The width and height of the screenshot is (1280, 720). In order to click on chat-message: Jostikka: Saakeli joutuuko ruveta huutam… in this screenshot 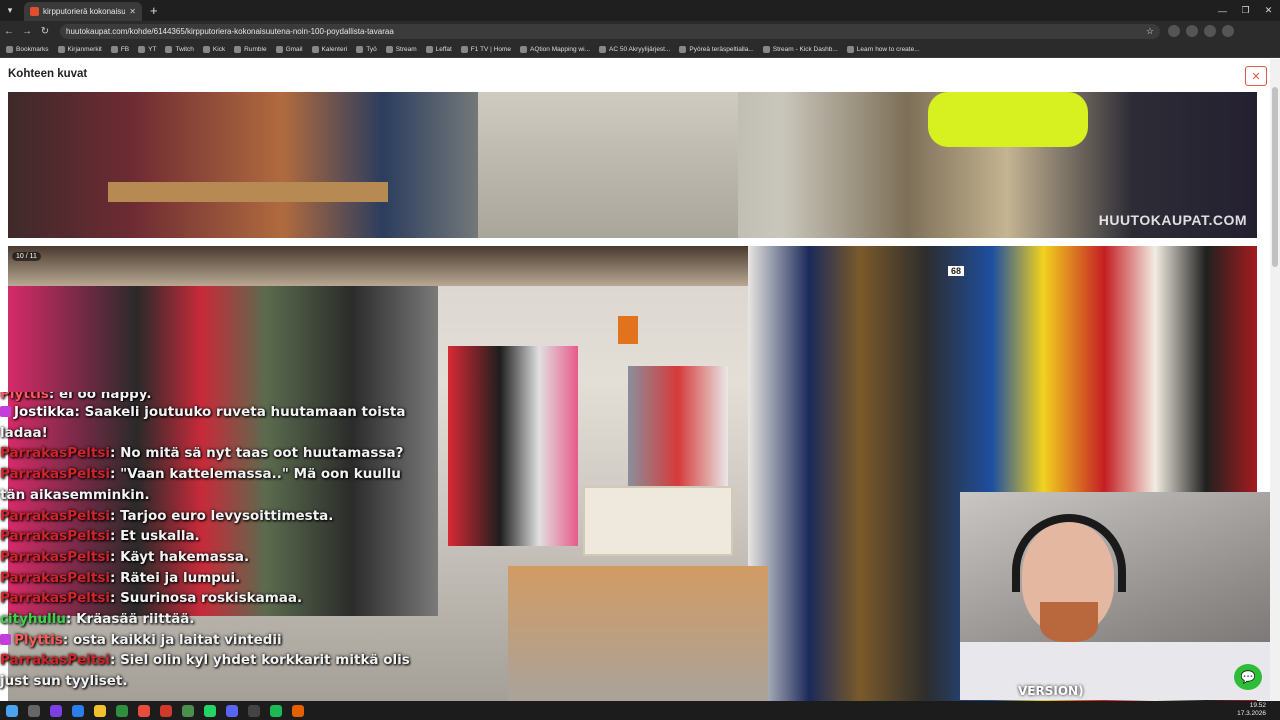, I will do `click(210, 422)`.